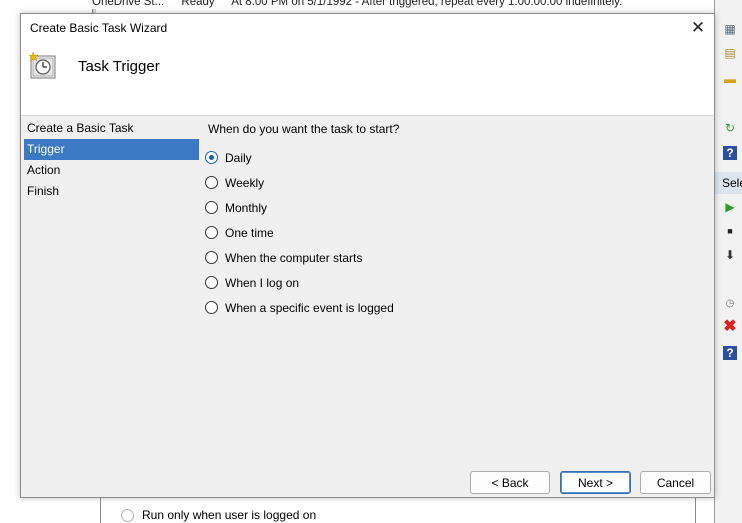  What do you see at coordinates (229, 515) in the screenshot?
I see `run-logged-on-label: Run only when user is logged on` at bounding box center [229, 515].